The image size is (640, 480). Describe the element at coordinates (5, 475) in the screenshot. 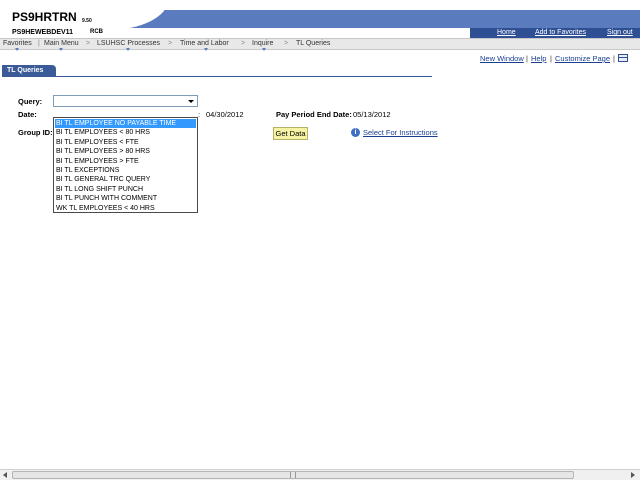

I see `scroll-left-icon` at that location.